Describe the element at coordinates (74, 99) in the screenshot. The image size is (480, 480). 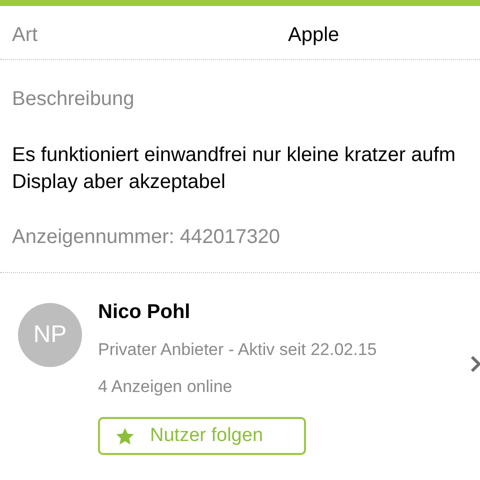
I see `section-heading: Beschreibung` at that location.